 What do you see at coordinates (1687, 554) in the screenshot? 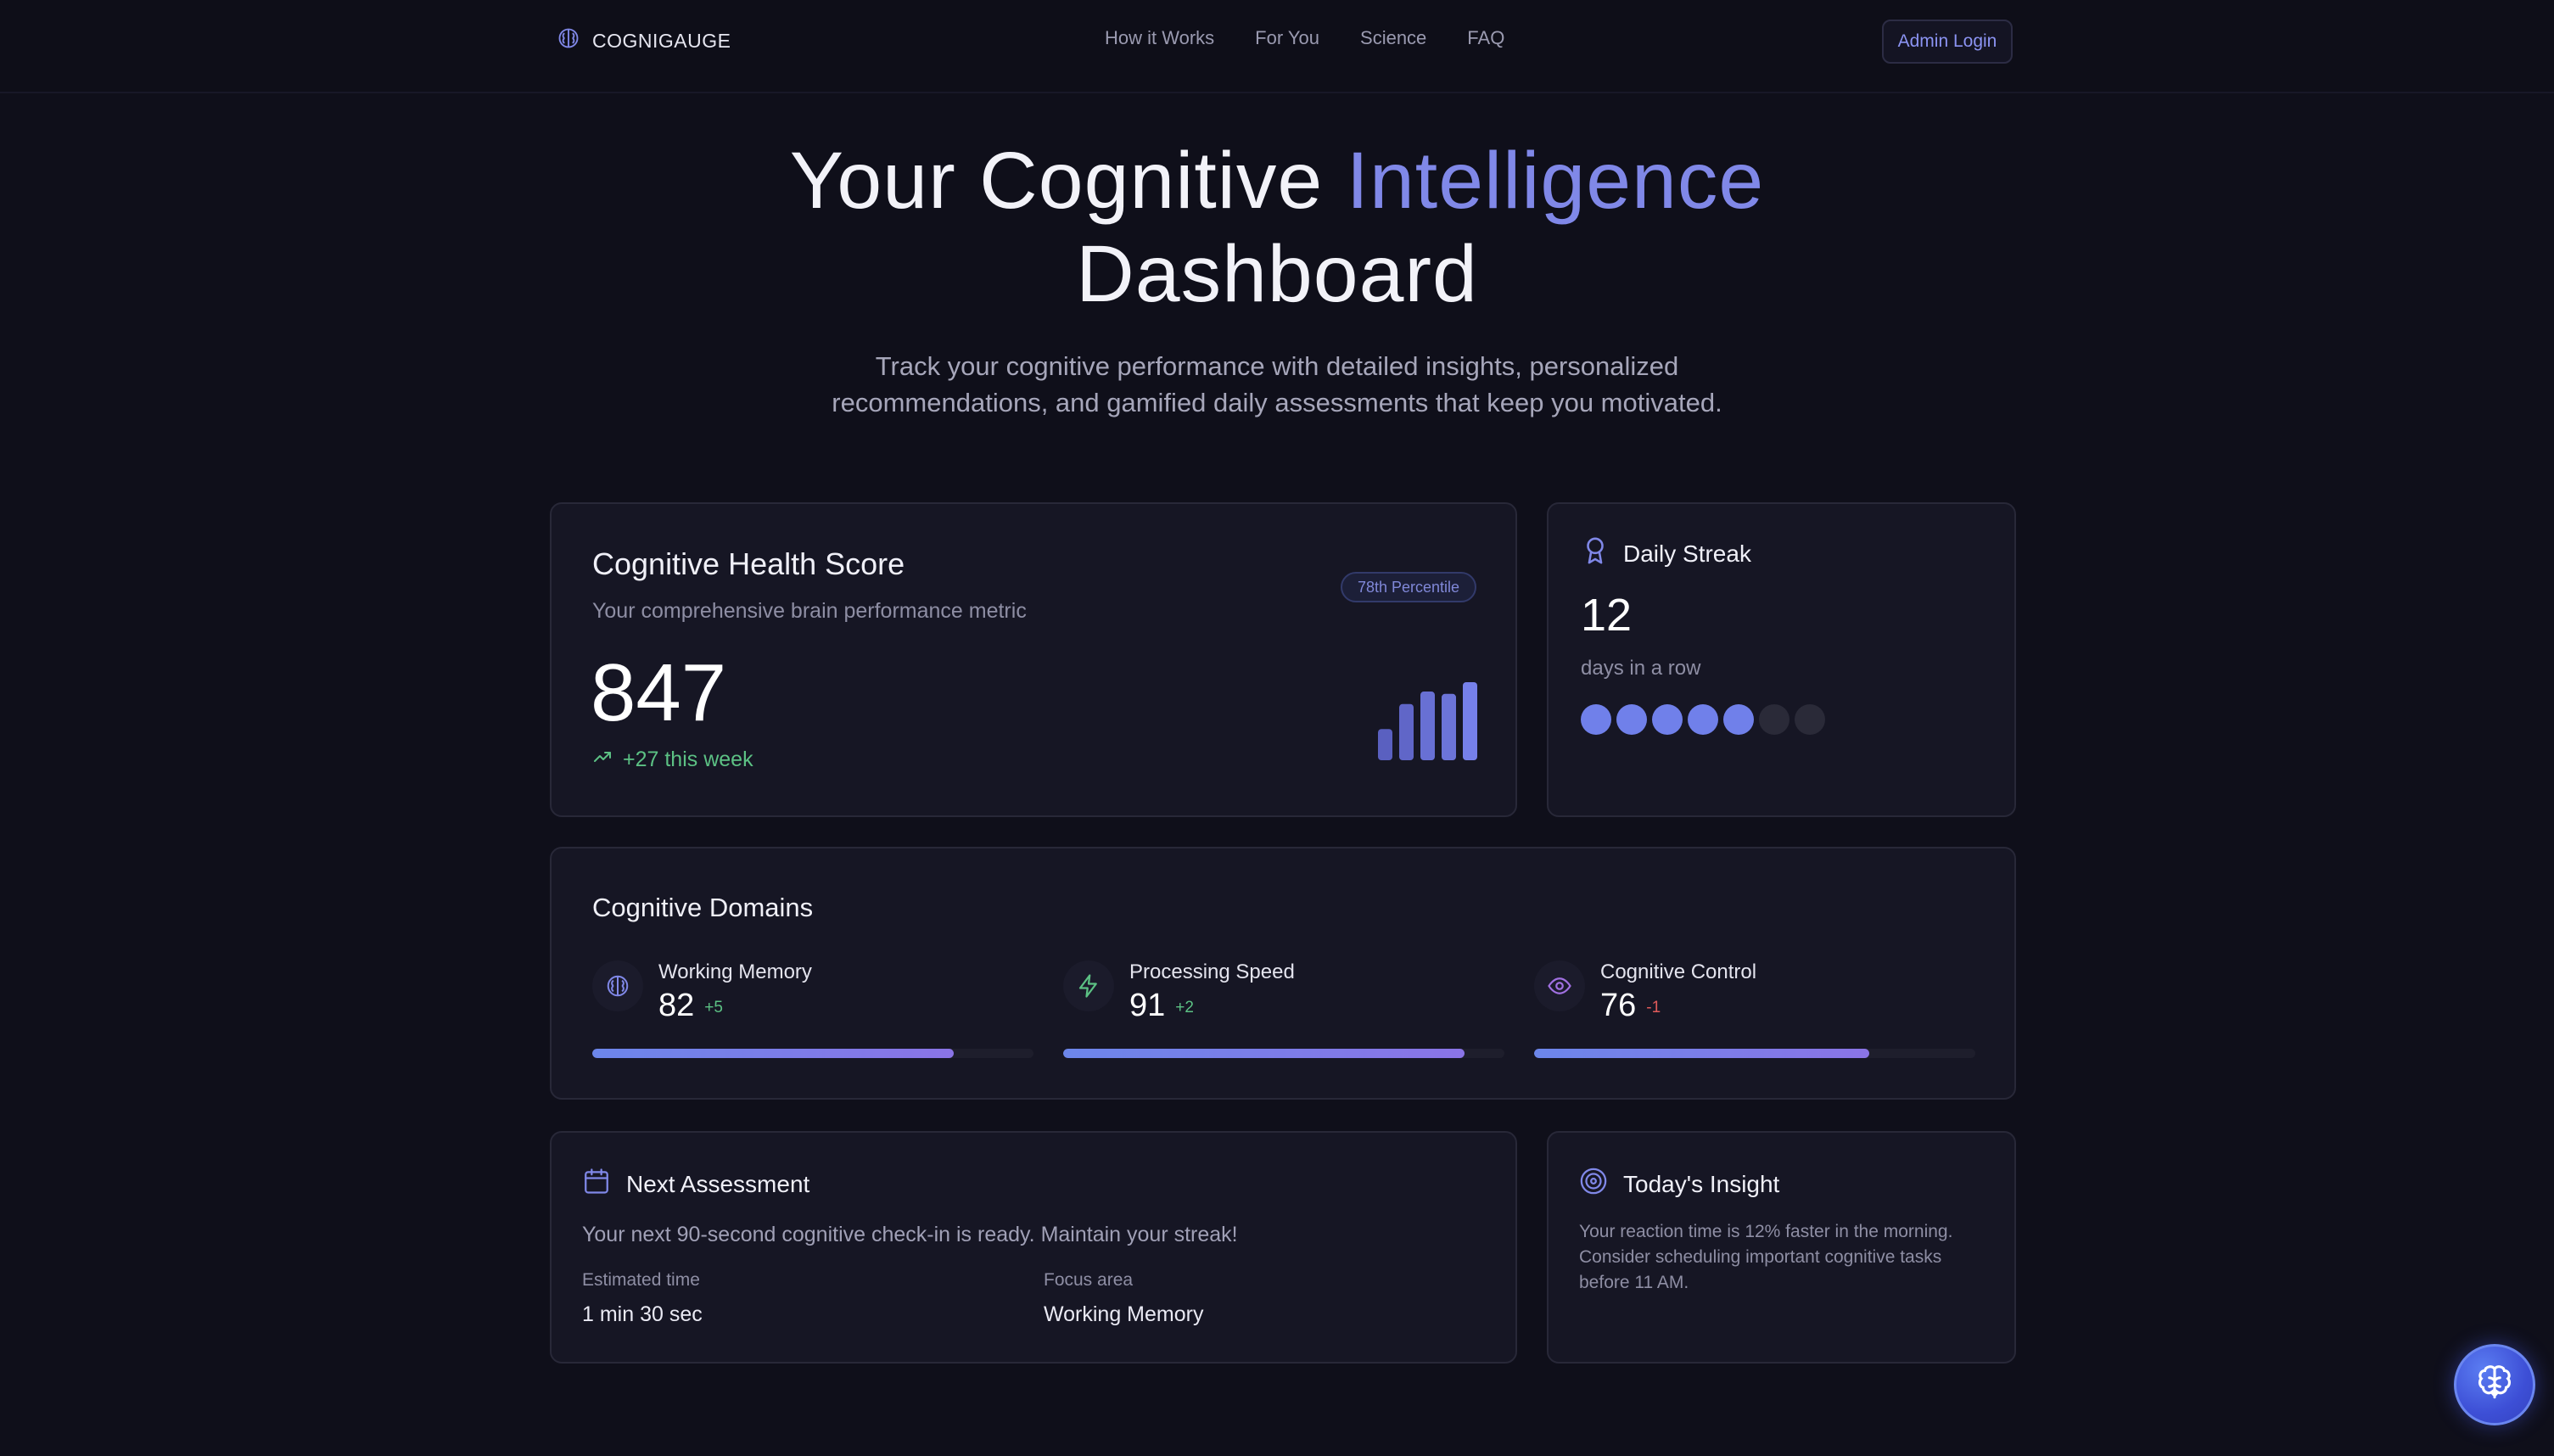
I see `streak-title: Daily Streak` at bounding box center [1687, 554].